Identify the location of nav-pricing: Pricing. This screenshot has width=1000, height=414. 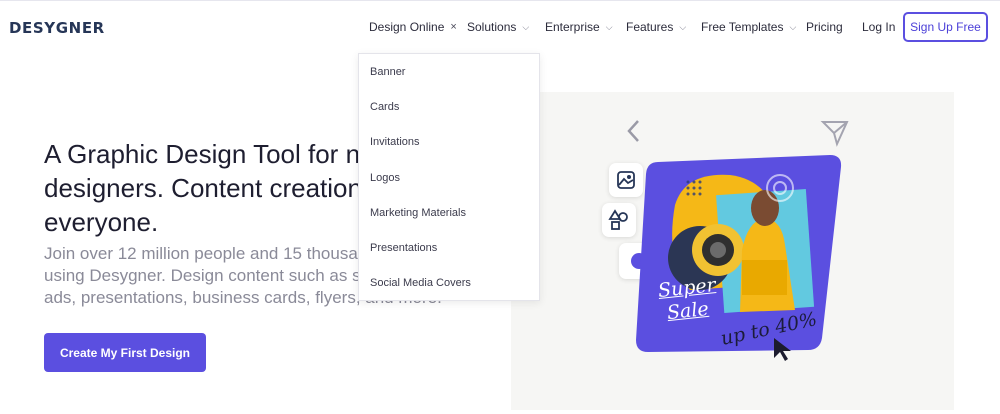
(824, 27).